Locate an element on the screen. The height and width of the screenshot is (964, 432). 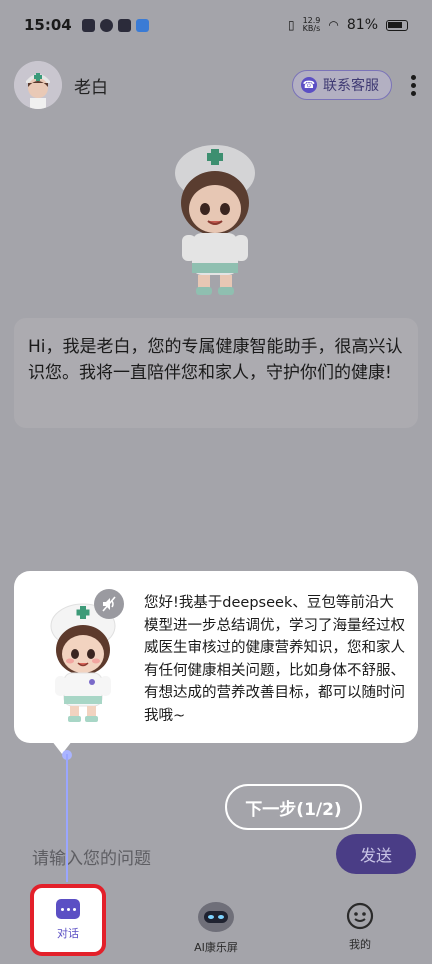
info-app-icon is located at coordinates (142, 25).